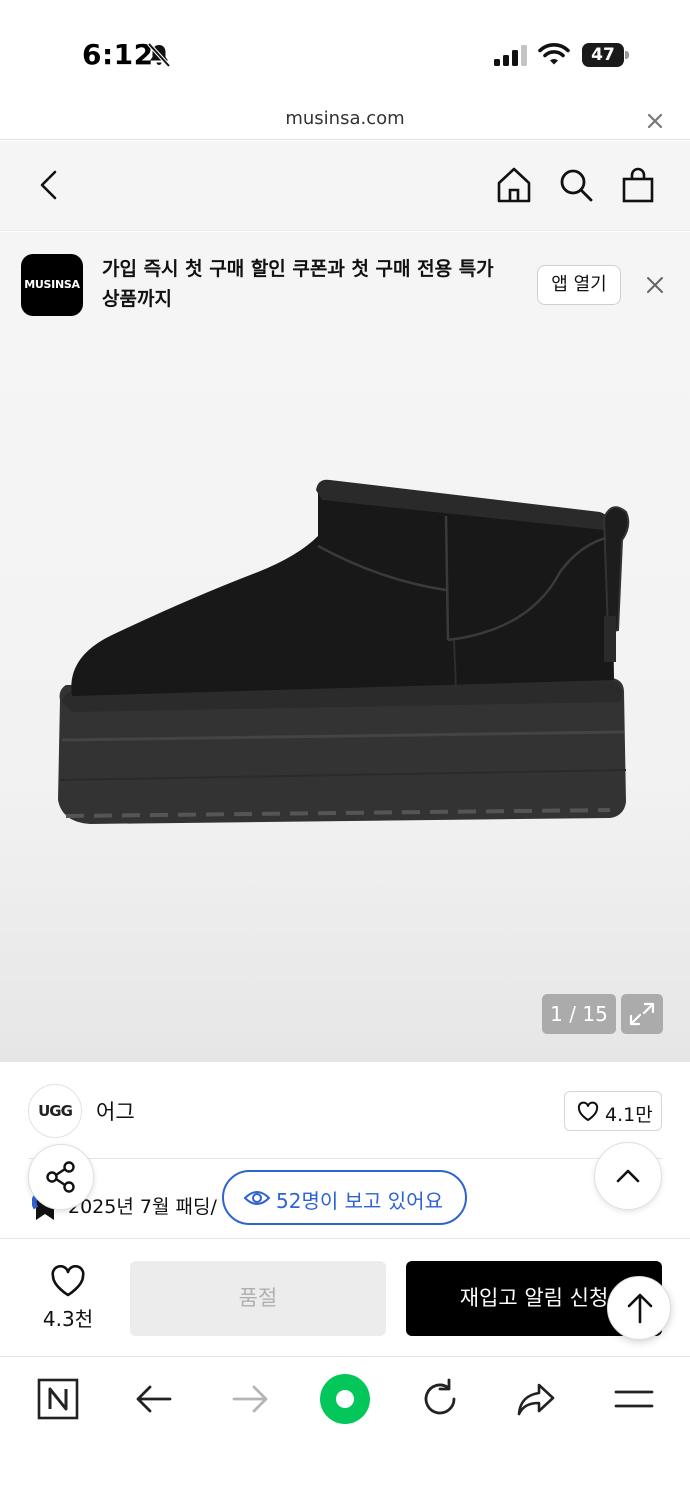 This screenshot has height=1500, width=690. What do you see at coordinates (250, 1399) in the screenshot?
I see `arrow-right-icon` at bounding box center [250, 1399].